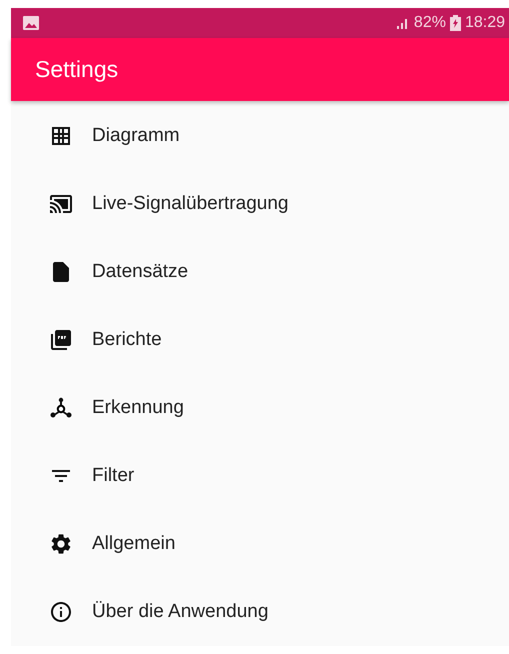  Describe the element at coordinates (260, 476) in the screenshot. I see `menu-item: Filter` at that location.